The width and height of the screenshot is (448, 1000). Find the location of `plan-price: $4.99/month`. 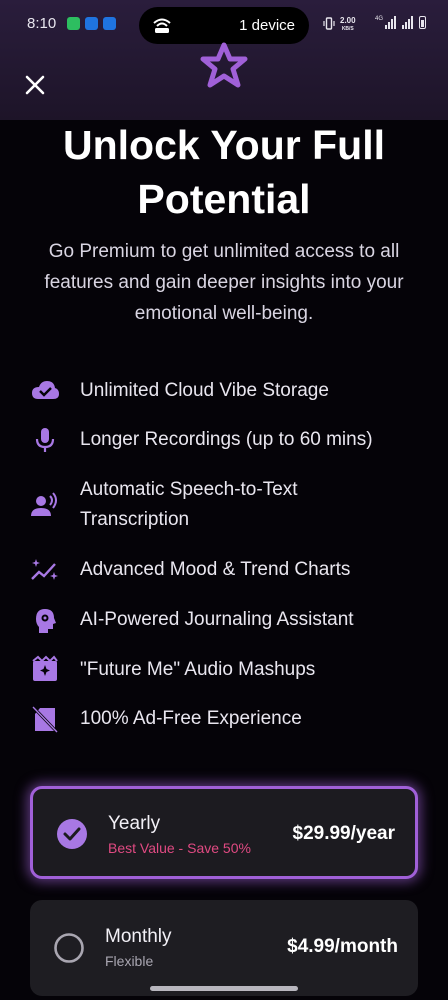

plan-price: $4.99/month is located at coordinates (342, 946).